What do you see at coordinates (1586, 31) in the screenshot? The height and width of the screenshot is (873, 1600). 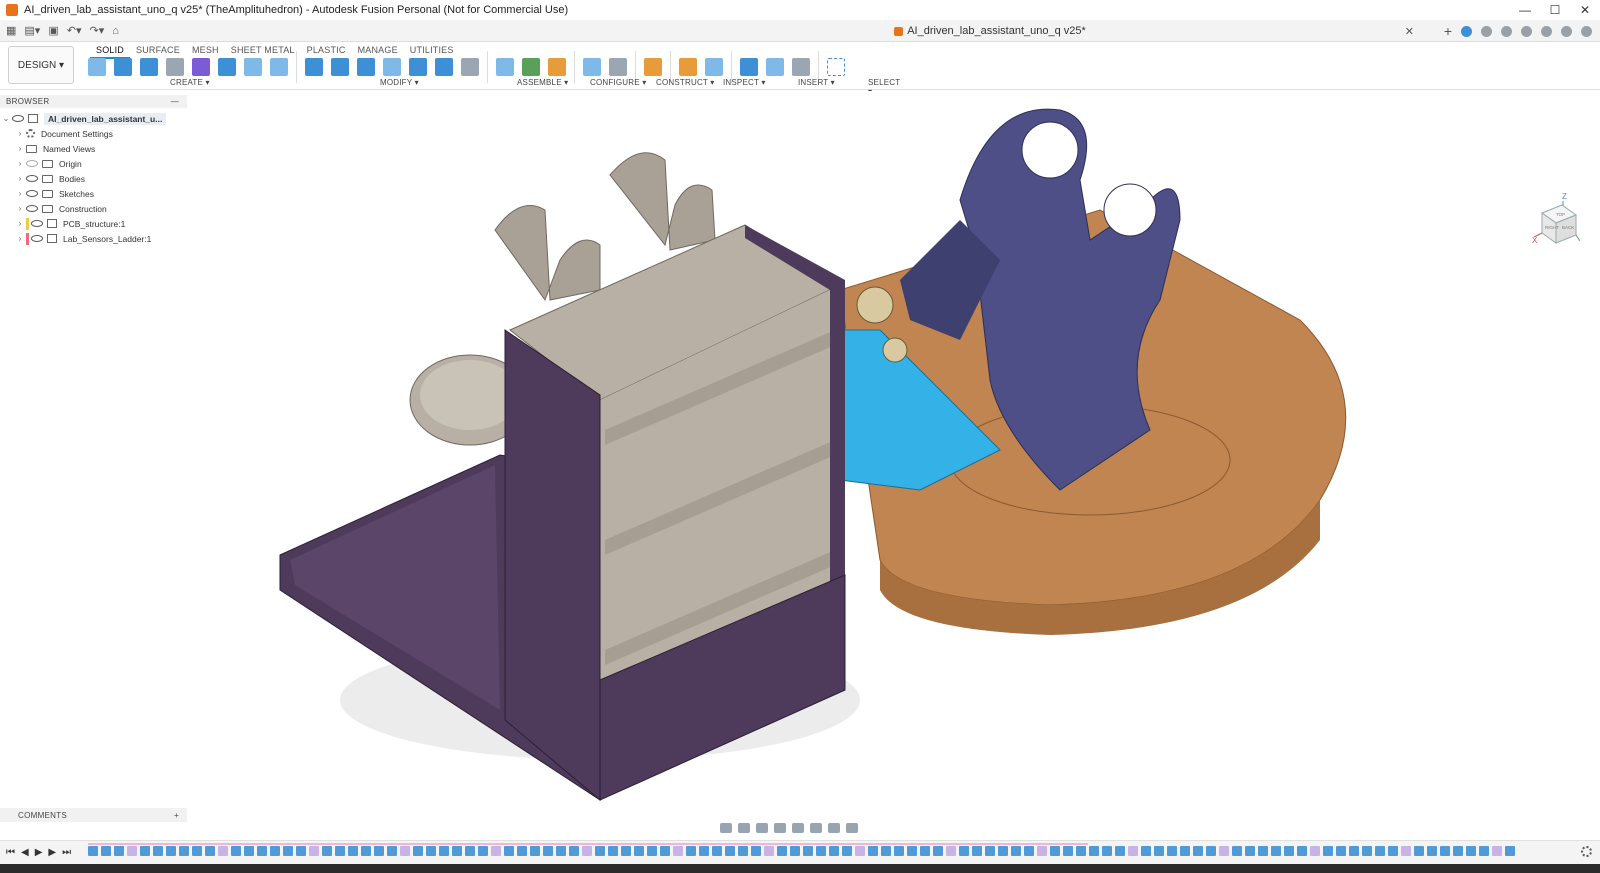 I see `avatar` at bounding box center [1586, 31].